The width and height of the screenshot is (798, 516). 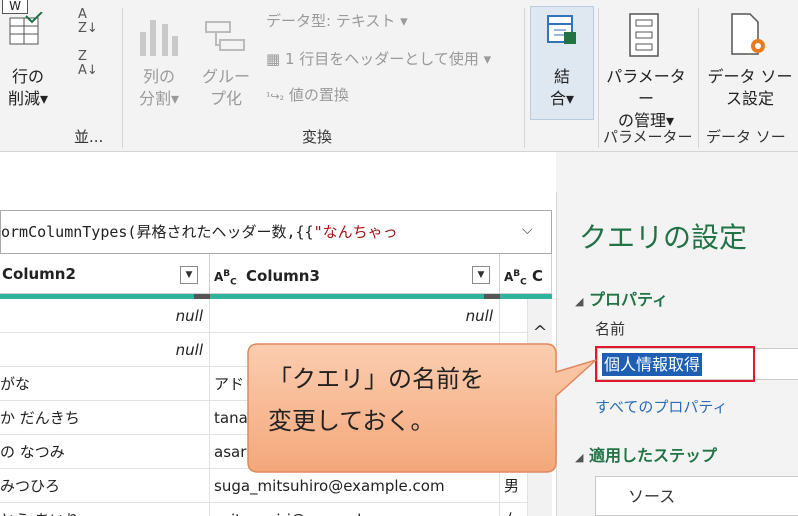 I want to click on group-by-icon, so click(x=226, y=38).